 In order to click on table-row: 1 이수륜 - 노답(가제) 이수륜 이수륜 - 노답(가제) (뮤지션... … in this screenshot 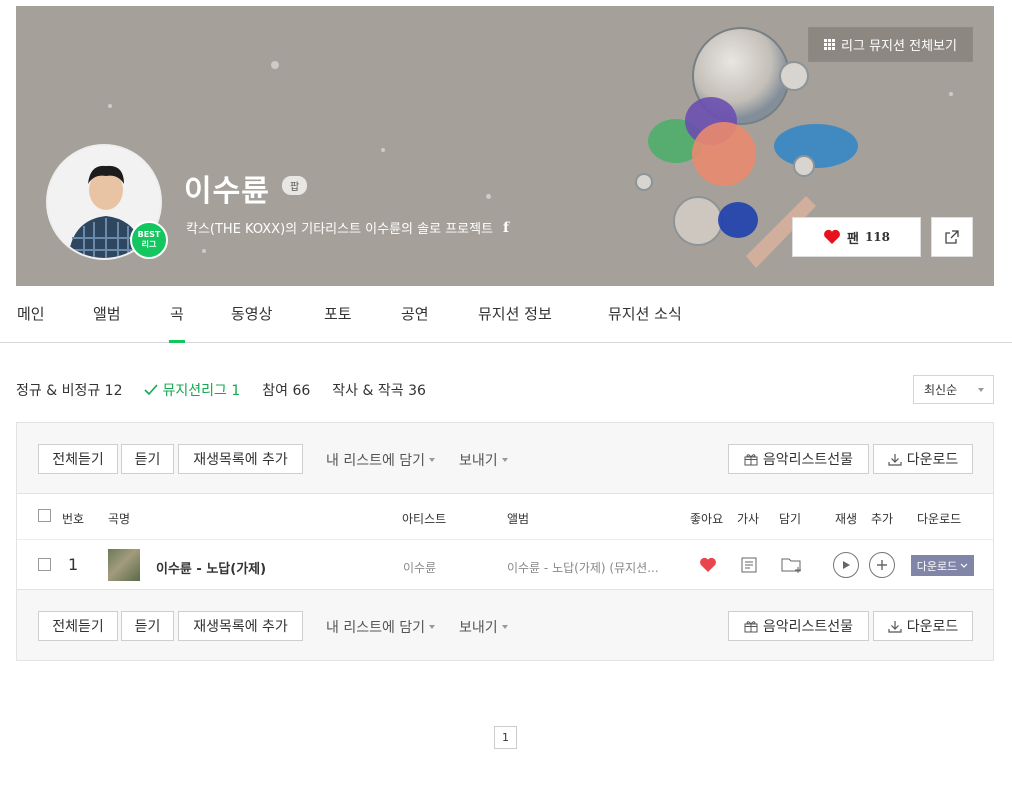, I will do `click(505, 564)`.